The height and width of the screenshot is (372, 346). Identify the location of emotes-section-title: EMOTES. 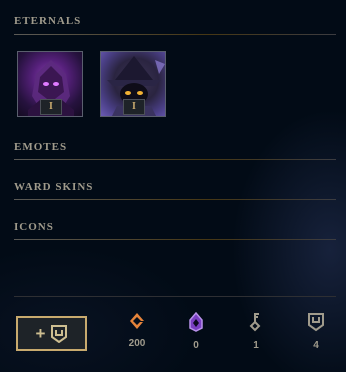
(41, 147).